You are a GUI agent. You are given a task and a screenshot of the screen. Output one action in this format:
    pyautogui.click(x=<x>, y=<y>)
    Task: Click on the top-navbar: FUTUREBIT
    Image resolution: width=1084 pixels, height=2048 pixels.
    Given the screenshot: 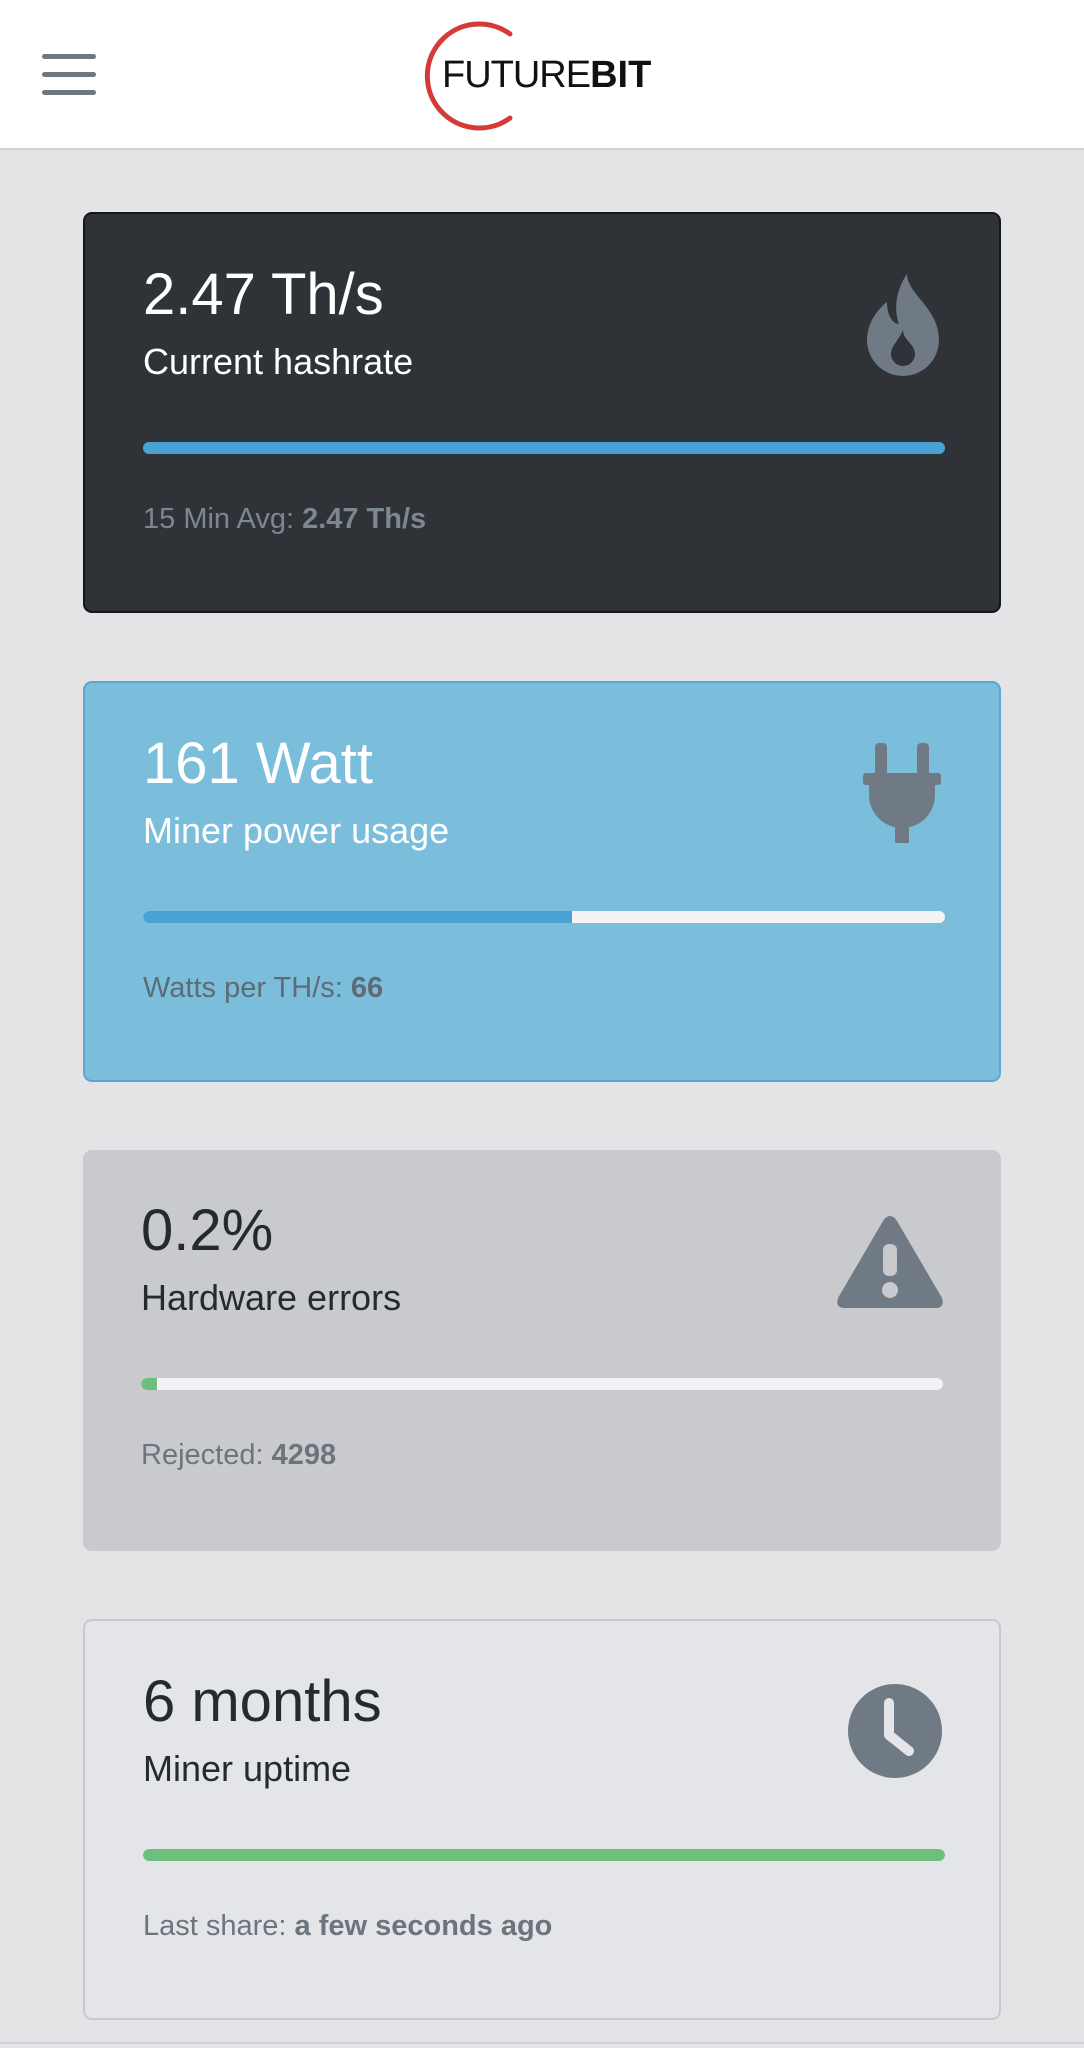 What is the action you would take?
    pyautogui.click(x=542, y=75)
    